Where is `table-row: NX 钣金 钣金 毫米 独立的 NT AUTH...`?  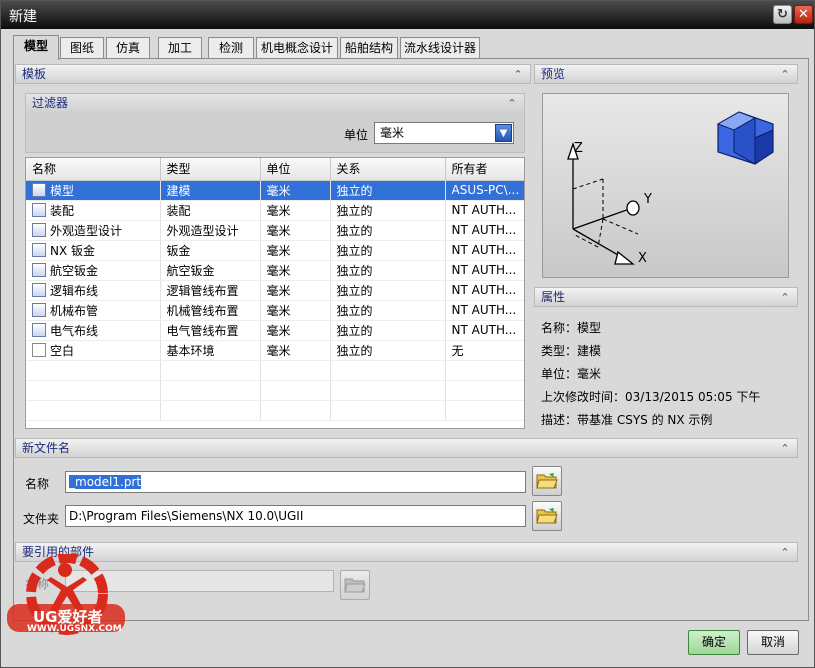 table-row: NX 钣金 钣金 毫米 独立的 NT AUTH... is located at coordinates (275, 250).